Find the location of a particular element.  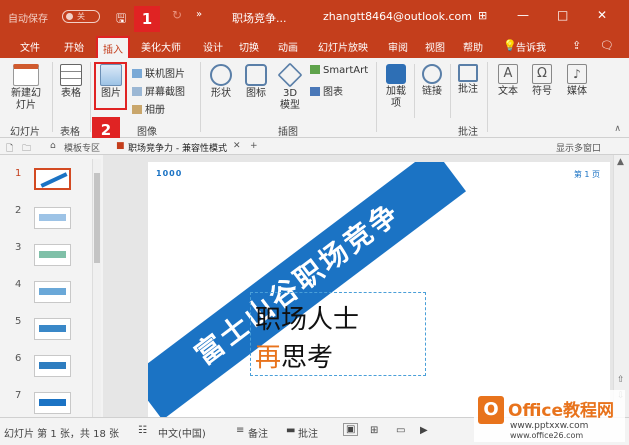

new-tab-icon: + is located at coordinates (254, 146).